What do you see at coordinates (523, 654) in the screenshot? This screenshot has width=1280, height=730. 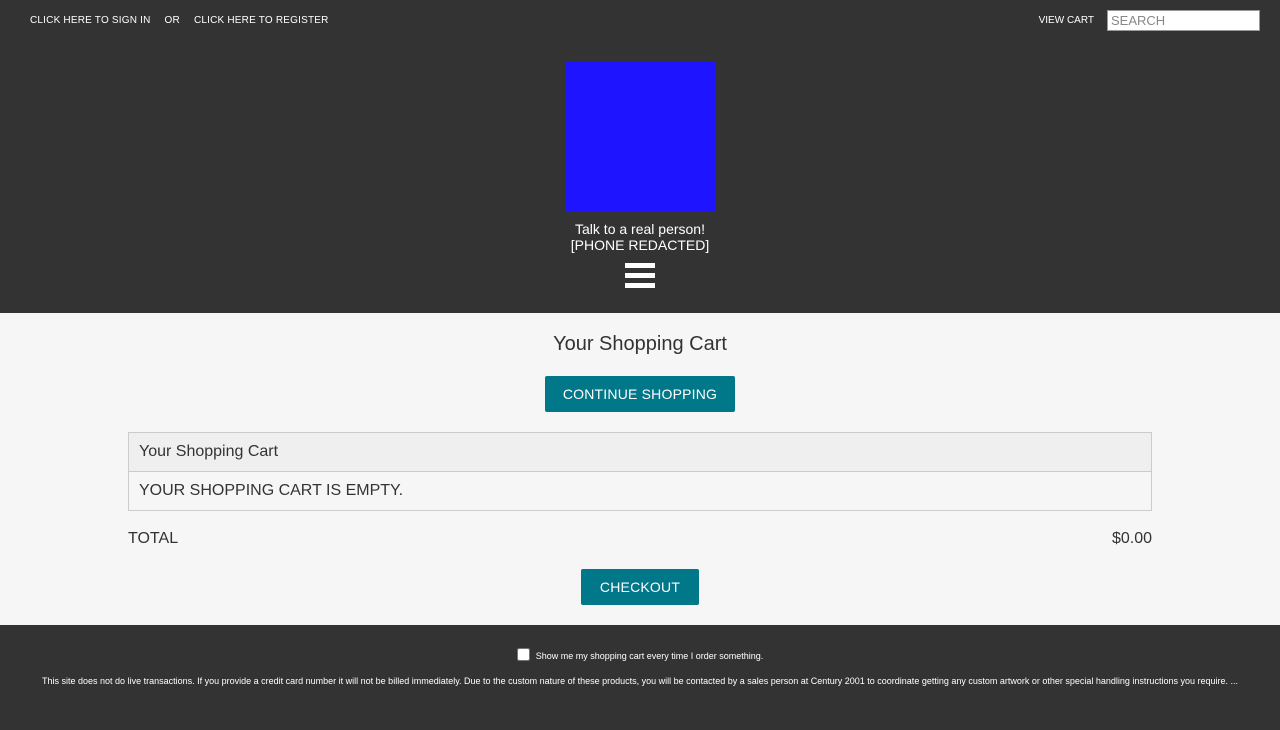 I see `show-cart-checkbox` at bounding box center [523, 654].